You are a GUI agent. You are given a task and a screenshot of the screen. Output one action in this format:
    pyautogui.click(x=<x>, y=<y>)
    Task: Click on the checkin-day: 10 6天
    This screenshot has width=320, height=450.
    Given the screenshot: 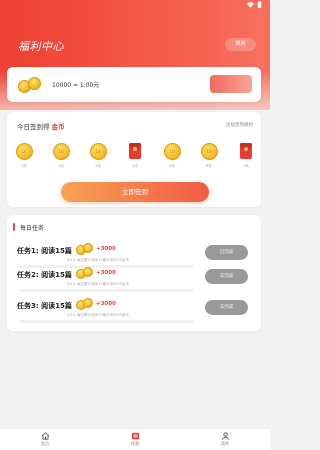 What is the action you would take?
    pyautogui.click(x=209, y=155)
    